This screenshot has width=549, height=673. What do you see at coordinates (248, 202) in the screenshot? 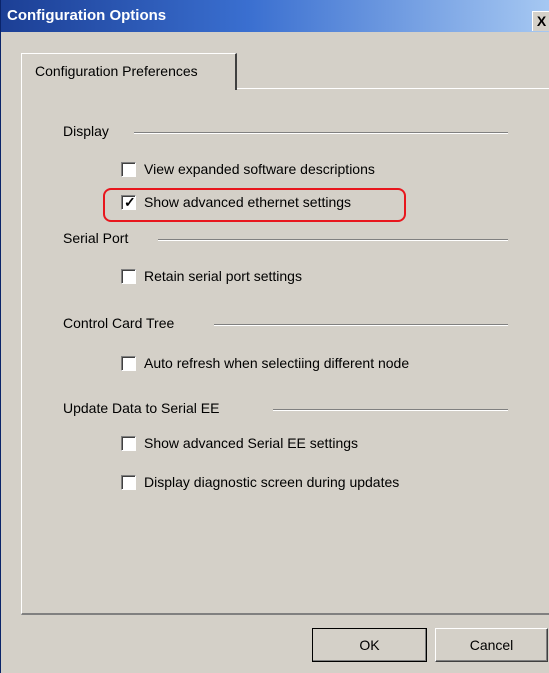
I see `checkbox-label: Show advanced ethernet settings` at bounding box center [248, 202].